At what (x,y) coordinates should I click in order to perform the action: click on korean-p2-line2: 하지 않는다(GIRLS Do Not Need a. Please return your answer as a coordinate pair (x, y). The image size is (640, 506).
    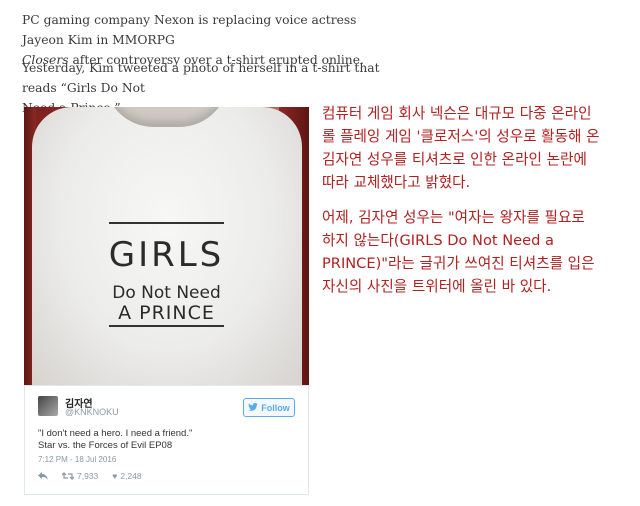
    Looking at the image, I should click on (438, 240).